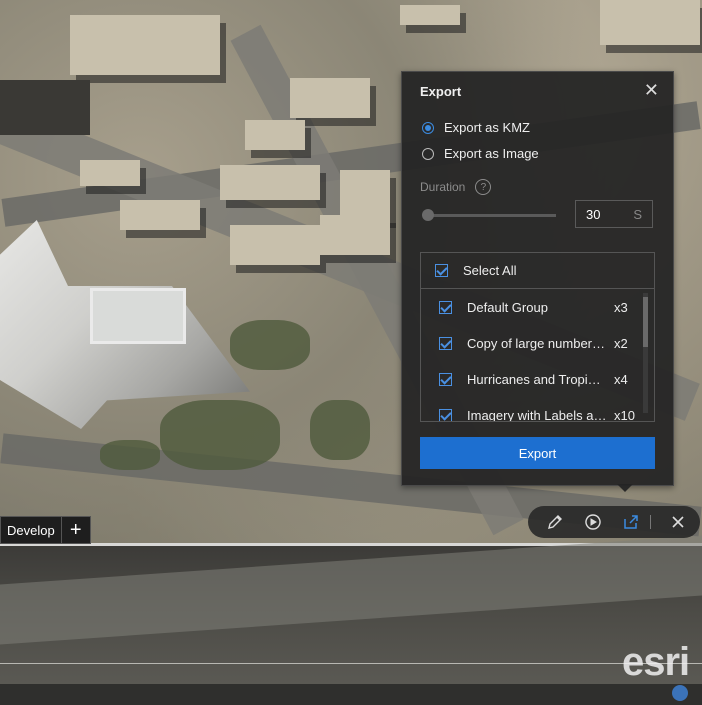 Image resolution: width=702 pixels, height=705 pixels. What do you see at coordinates (138, 316) in the screenshot?
I see `map-tower-roof` at bounding box center [138, 316].